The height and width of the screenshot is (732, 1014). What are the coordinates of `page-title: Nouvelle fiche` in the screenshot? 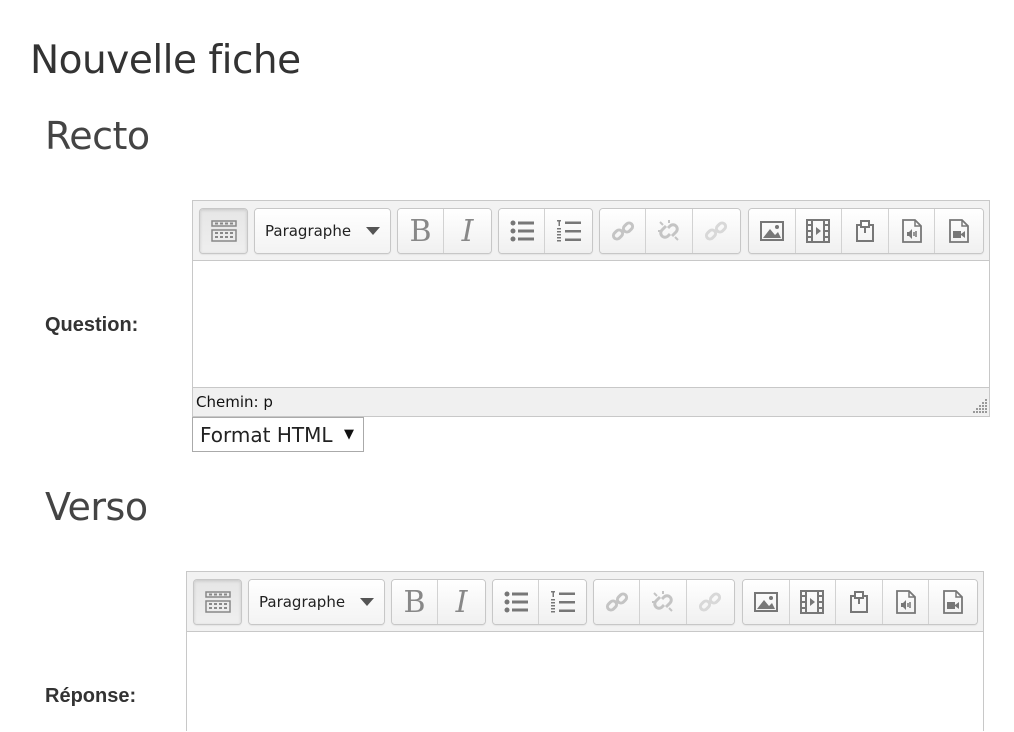 It's located at (165, 60).